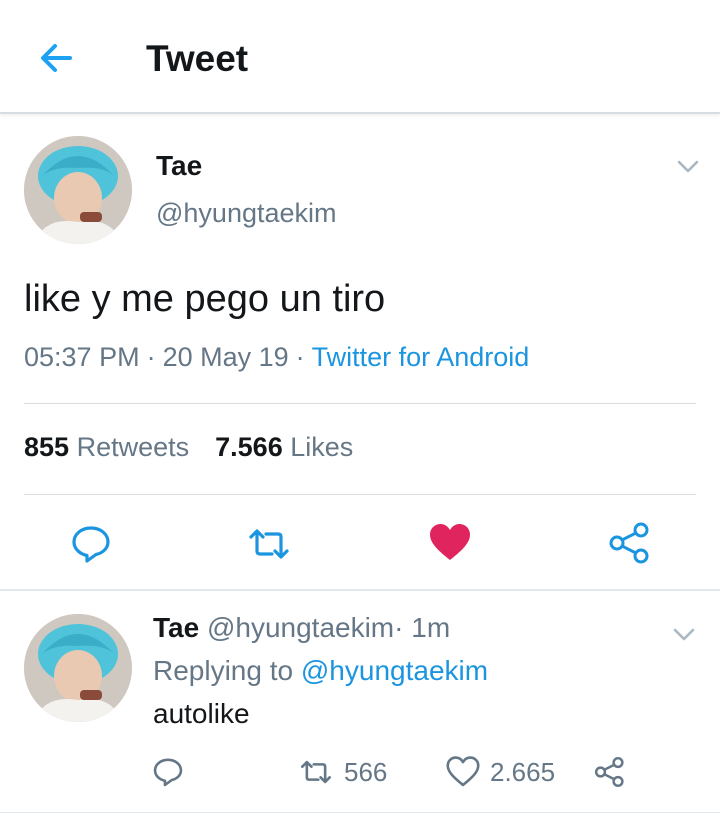 Image resolution: width=720 pixels, height=817 pixels. What do you see at coordinates (523, 771) in the screenshot?
I see `reply-like-count: 2.665` at bounding box center [523, 771].